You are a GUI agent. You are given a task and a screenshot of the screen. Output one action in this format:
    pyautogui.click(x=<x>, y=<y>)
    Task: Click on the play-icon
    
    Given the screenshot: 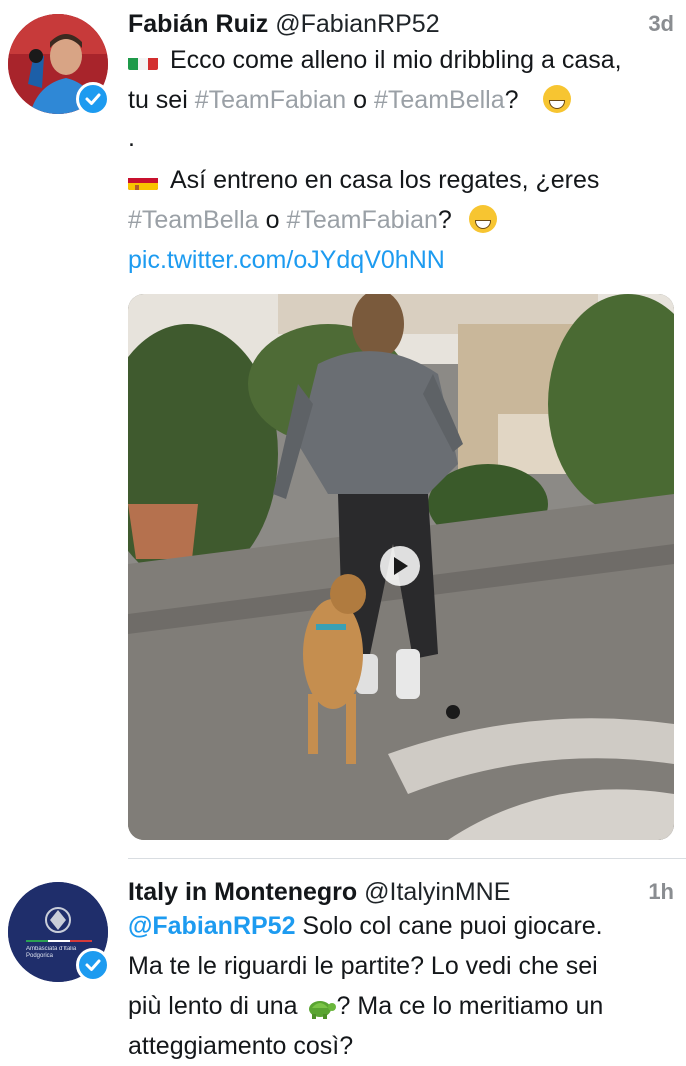 What is the action you would take?
    pyautogui.click(x=401, y=566)
    